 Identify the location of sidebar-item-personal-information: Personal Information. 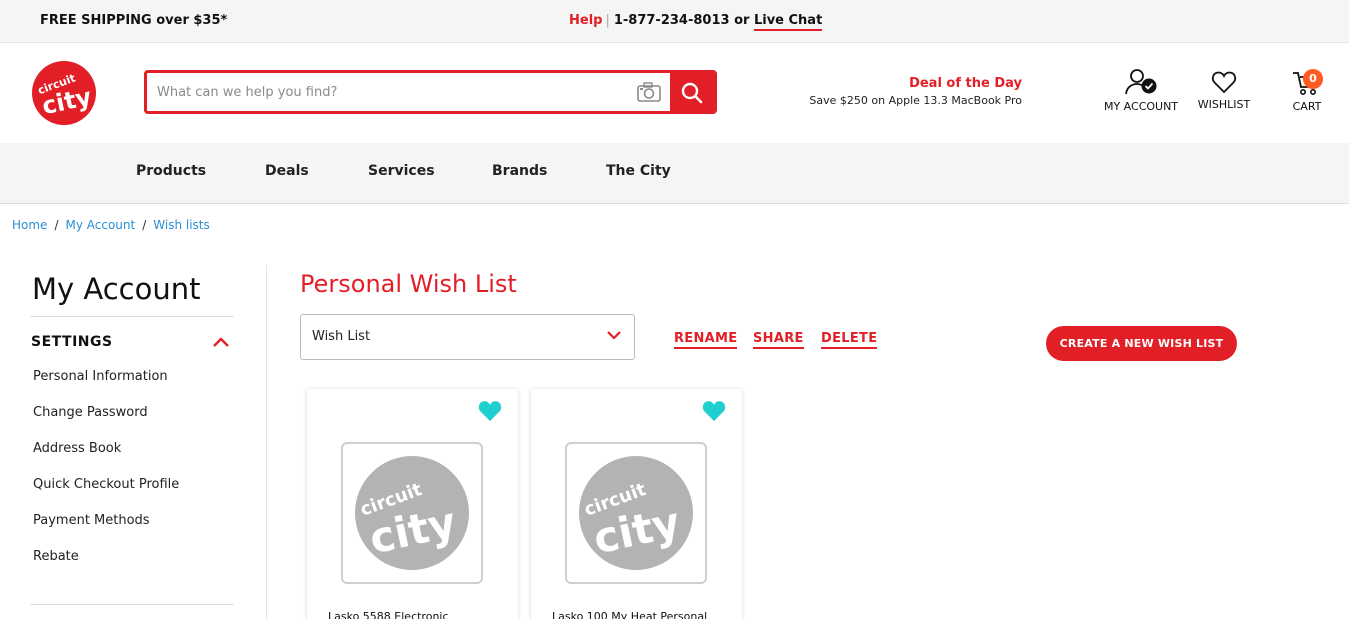
(100, 376).